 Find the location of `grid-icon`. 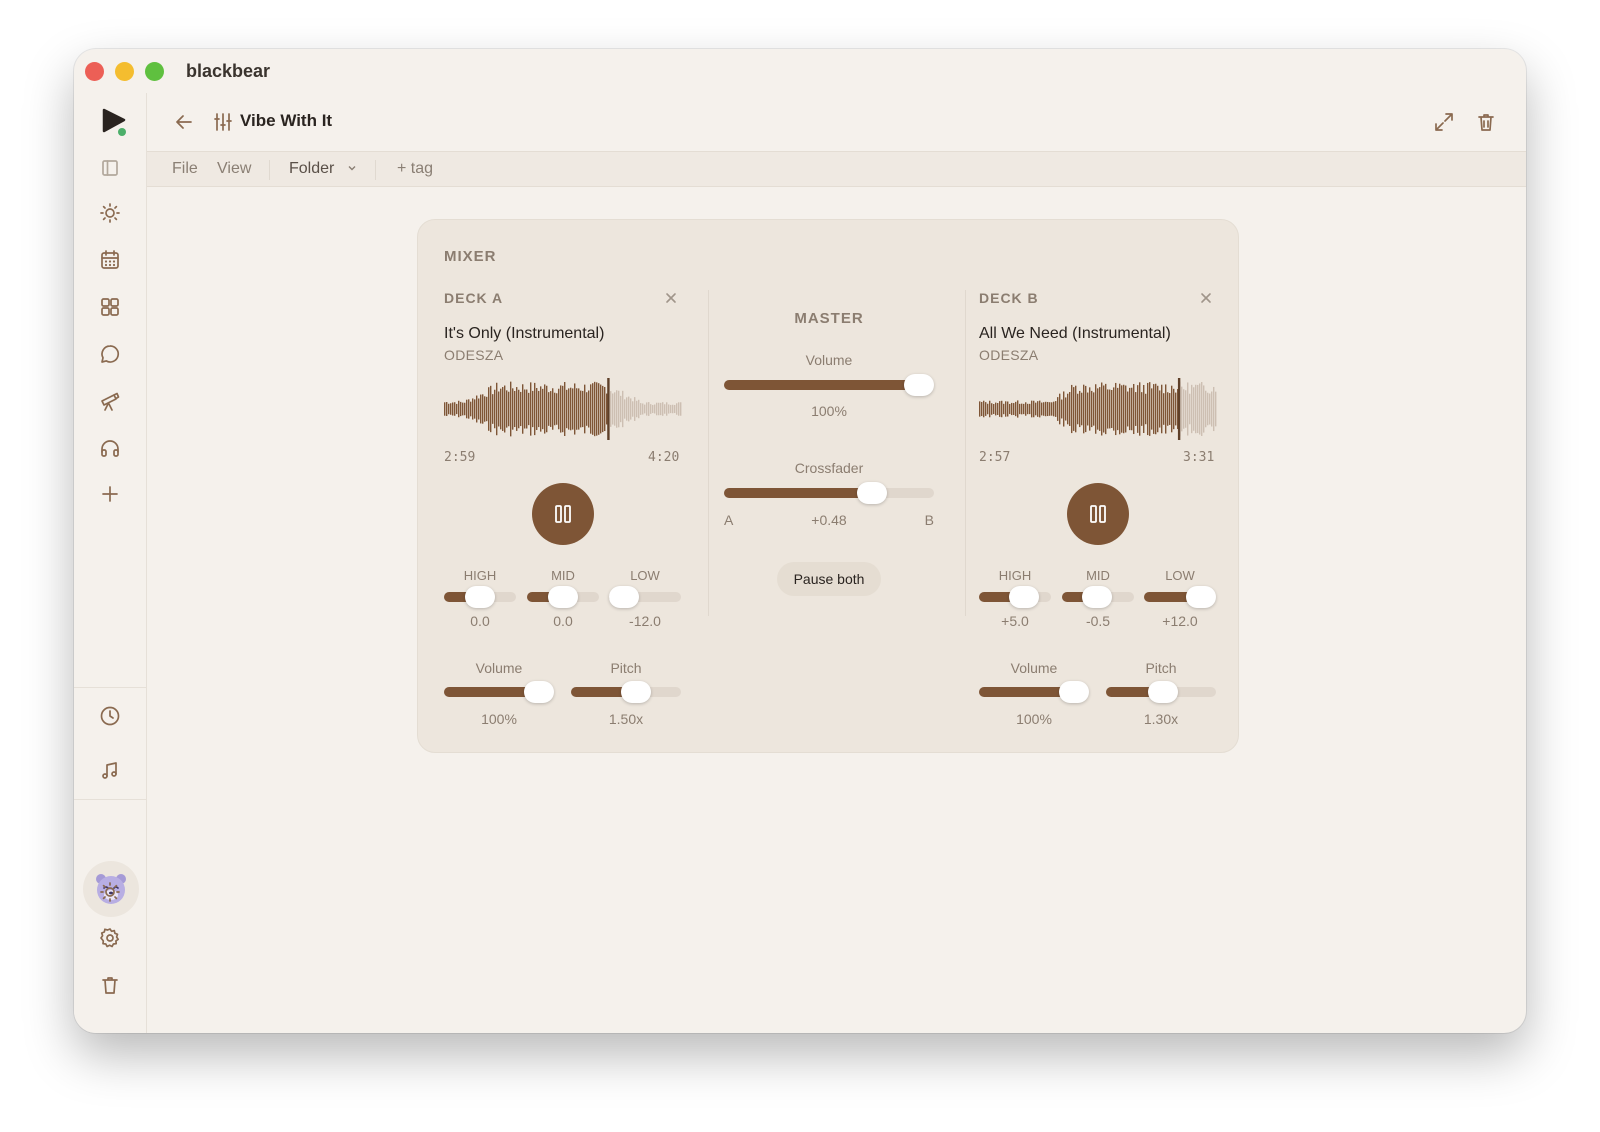

grid-icon is located at coordinates (110, 307).